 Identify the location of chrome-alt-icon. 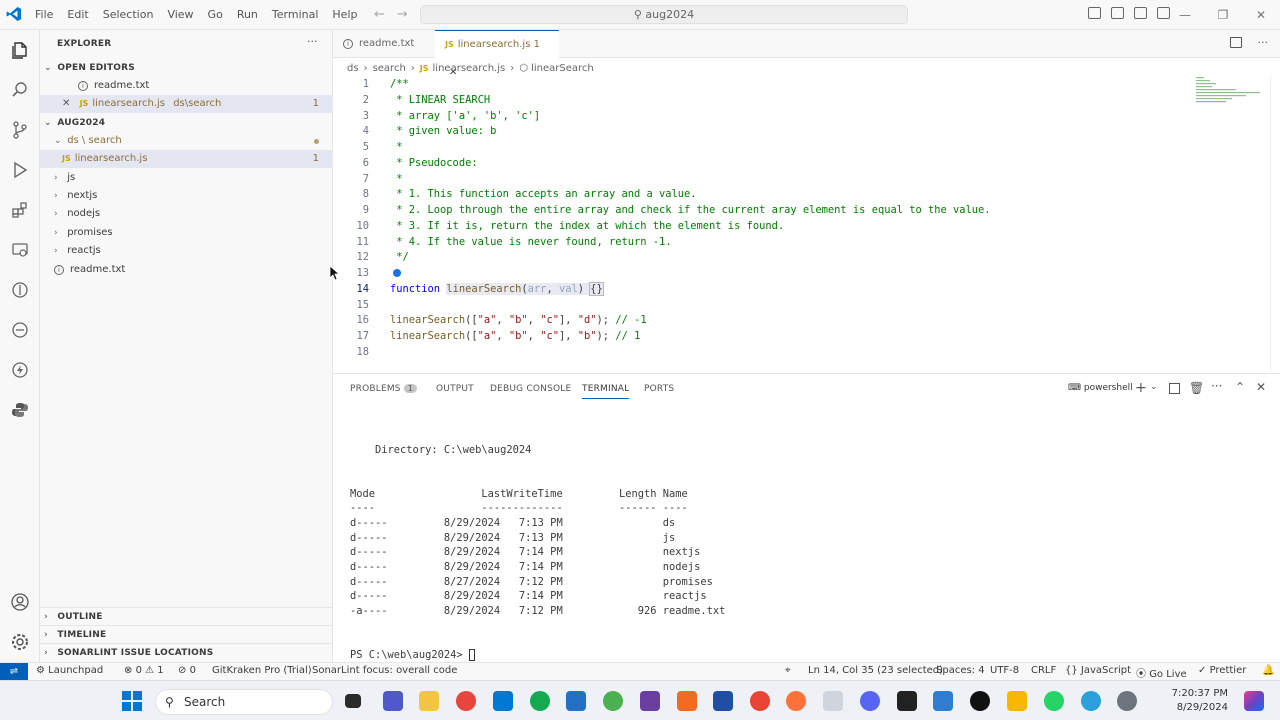
(760, 701).